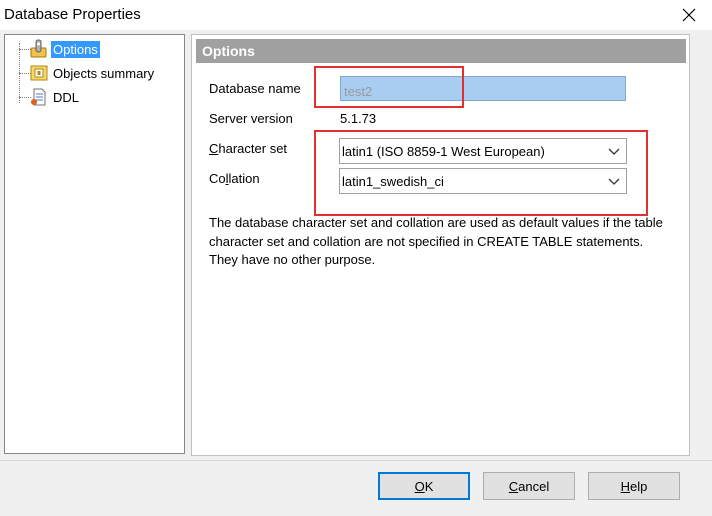 Image resolution: width=712 pixels, height=516 pixels. I want to click on help-button: Help, so click(634, 486).